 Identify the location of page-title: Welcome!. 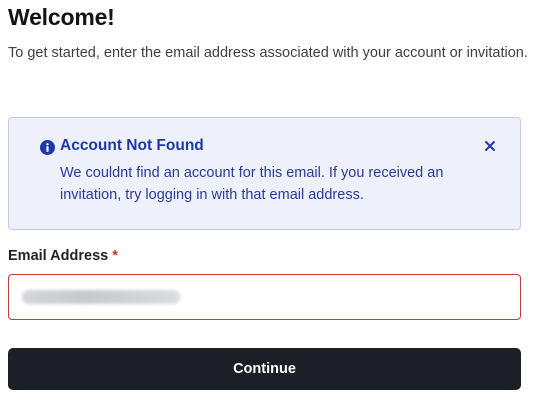
(61, 17).